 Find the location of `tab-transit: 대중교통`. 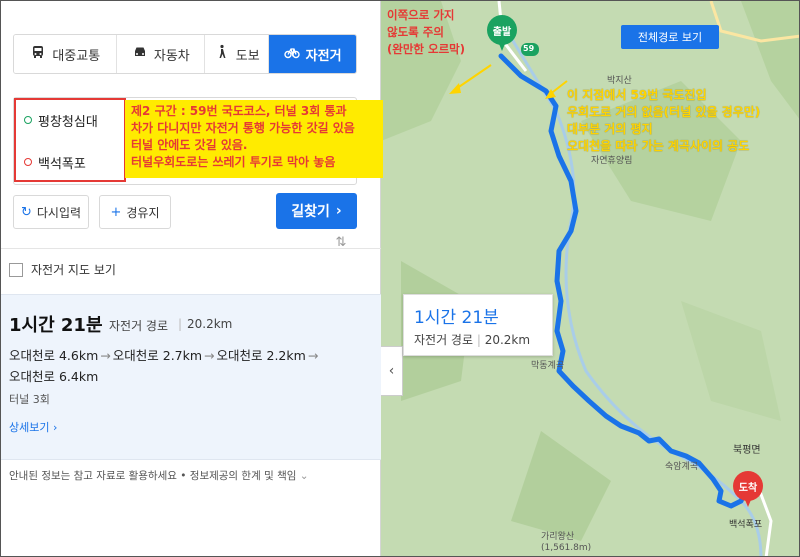

tab-transit: 대중교통 is located at coordinates (66, 54).